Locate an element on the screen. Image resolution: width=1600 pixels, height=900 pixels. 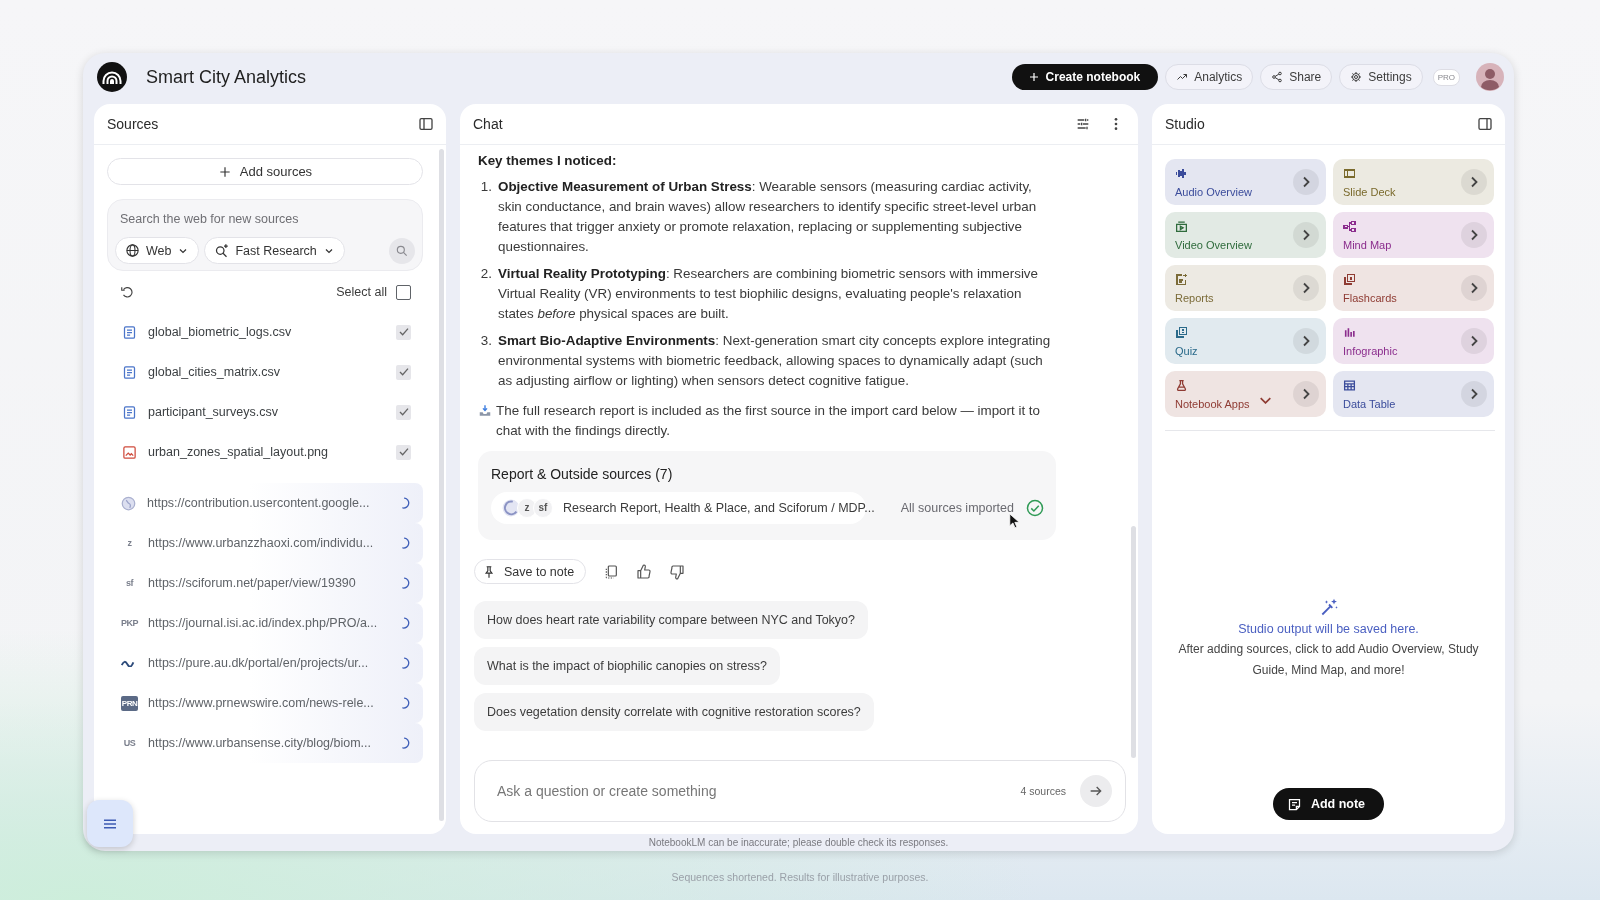
thumbs-down-icon is located at coordinates (677, 571).